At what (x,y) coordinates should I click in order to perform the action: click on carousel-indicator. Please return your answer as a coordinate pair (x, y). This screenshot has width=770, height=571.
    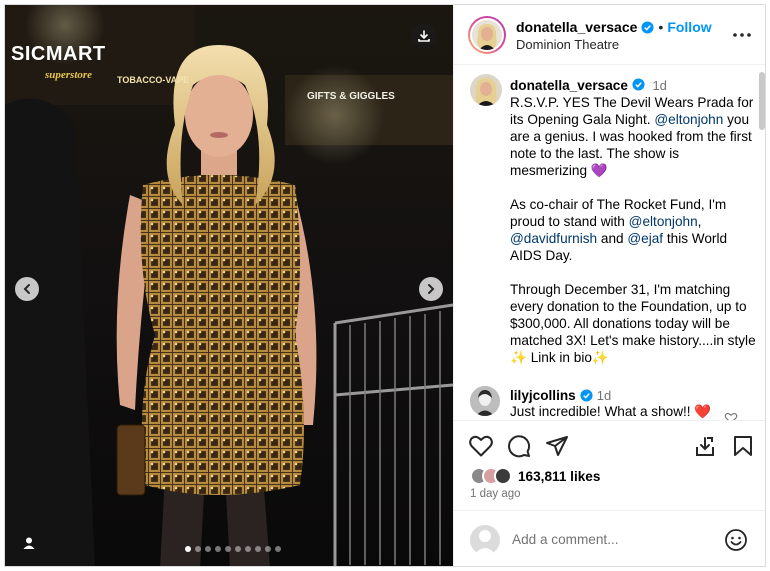
    Looking at the image, I should click on (233, 549).